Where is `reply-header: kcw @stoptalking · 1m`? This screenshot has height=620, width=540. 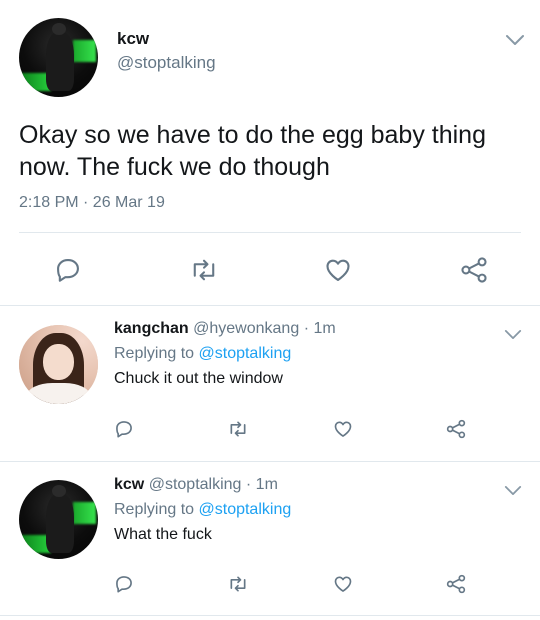 reply-header: kcw @stoptalking · 1m is located at coordinates (196, 485).